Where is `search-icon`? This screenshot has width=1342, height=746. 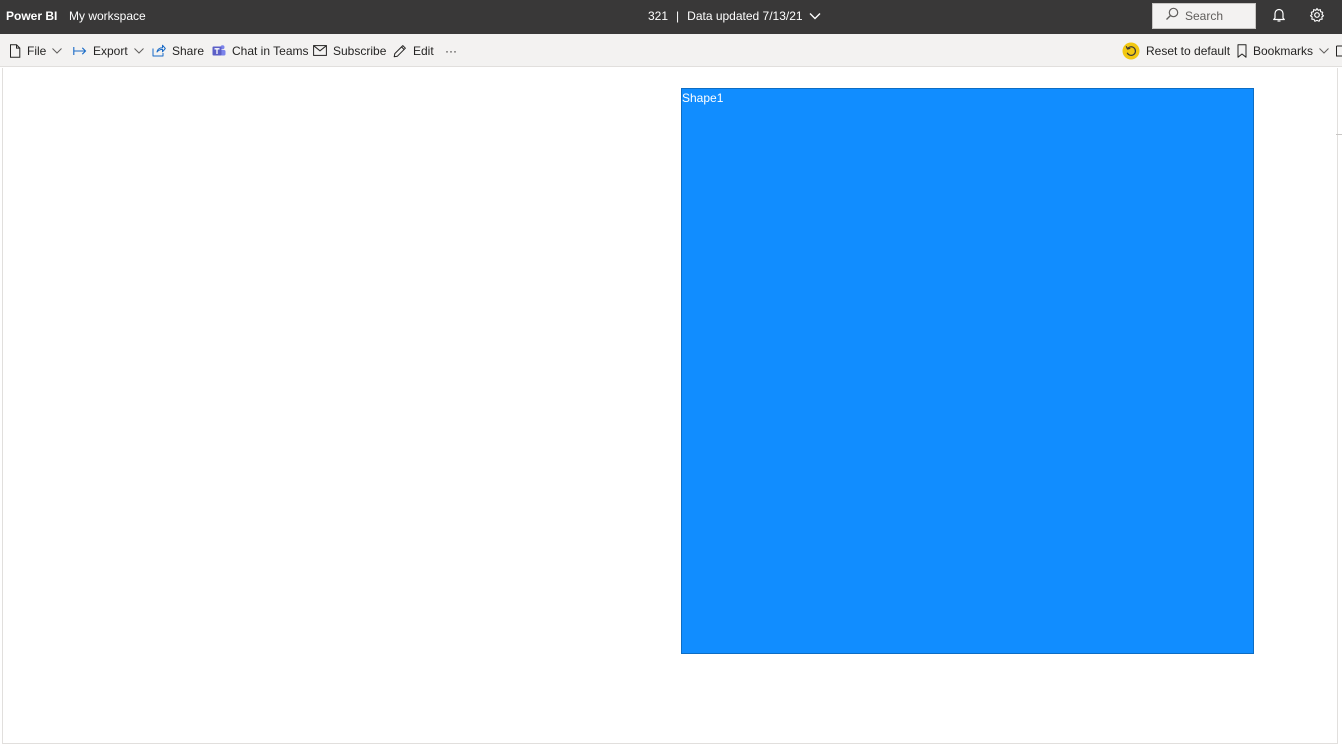 search-icon is located at coordinates (1172, 16).